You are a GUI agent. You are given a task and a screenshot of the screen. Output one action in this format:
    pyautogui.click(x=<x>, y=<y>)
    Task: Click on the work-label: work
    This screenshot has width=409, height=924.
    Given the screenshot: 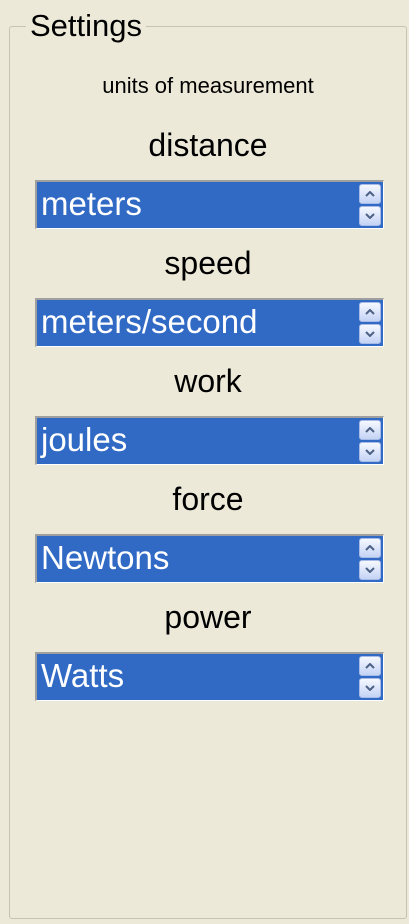 What is the action you would take?
    pyautogui.click(x=208, y=381)
    